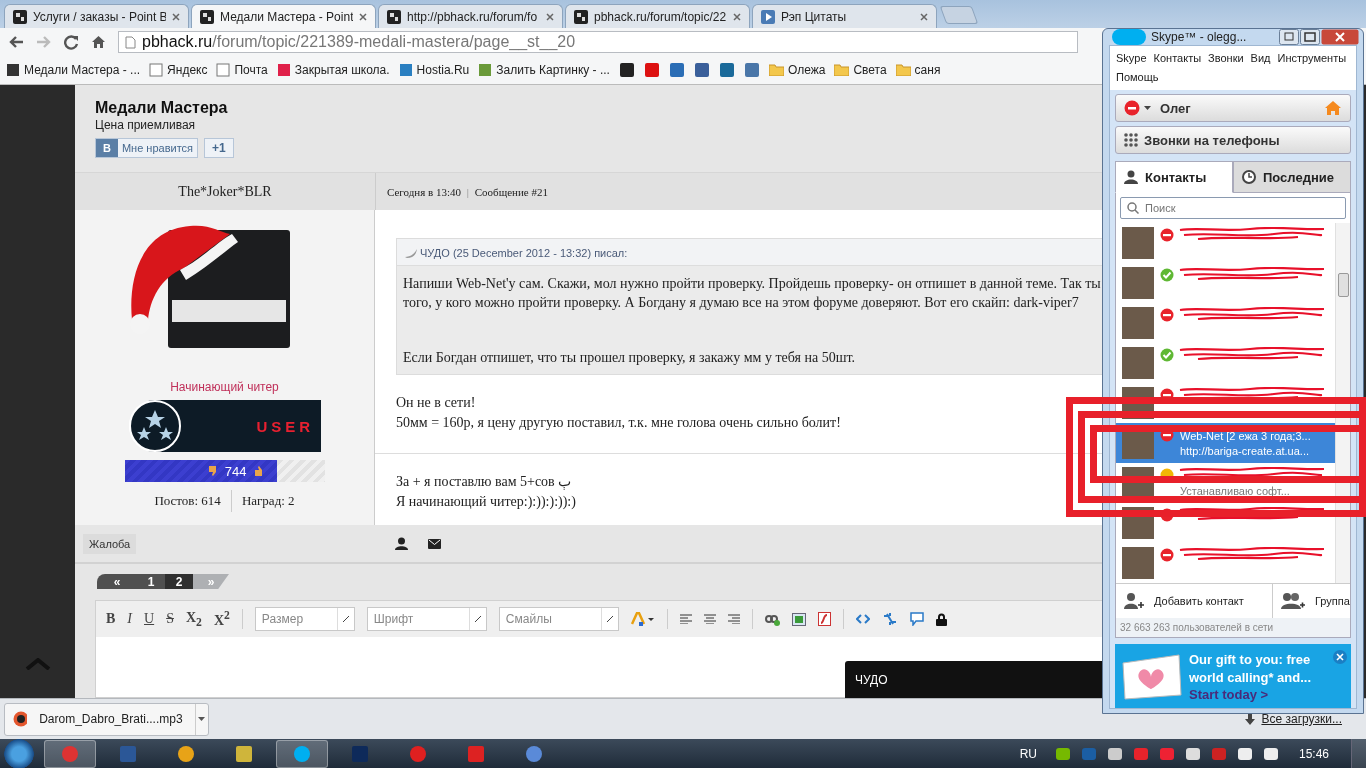 This screenshot has height=768, width=1366. I want to click on menu-item: Skype, so click(1131, 58).